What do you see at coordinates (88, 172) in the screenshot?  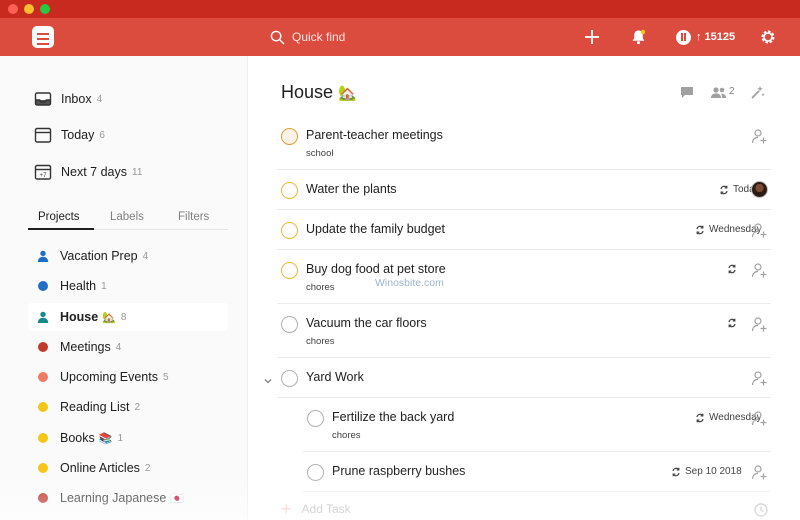 I see `sidebar-item-next-7-days: +7 Next 7 days 11` at bounding box center [88, 172].